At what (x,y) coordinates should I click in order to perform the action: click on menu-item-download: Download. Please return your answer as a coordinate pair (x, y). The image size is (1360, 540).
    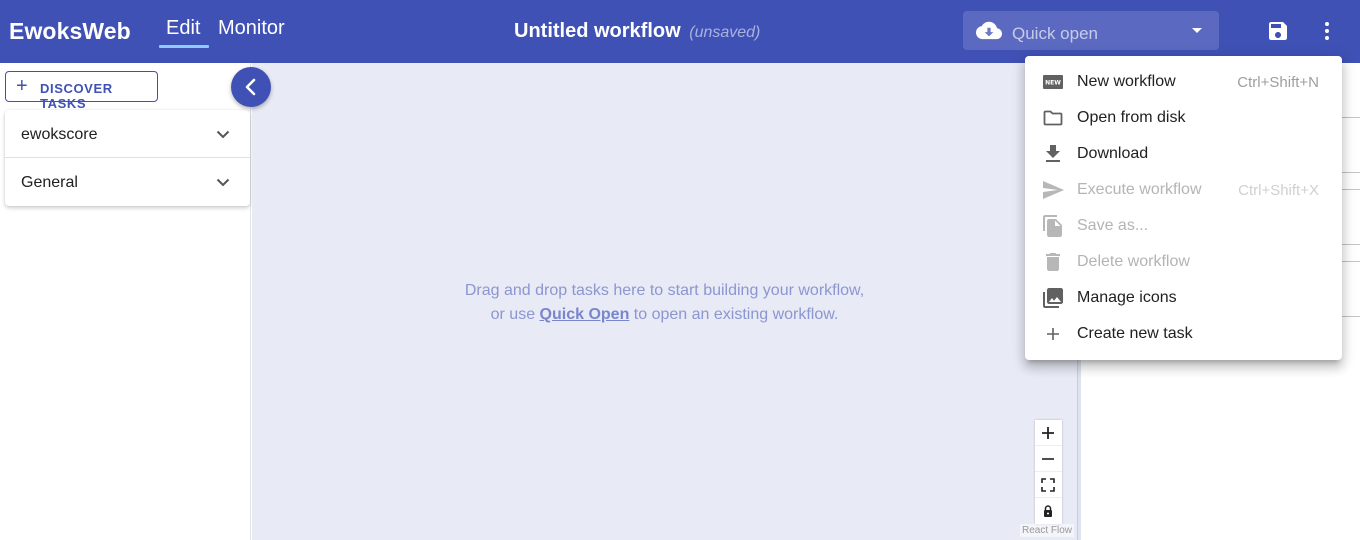
    Looking at the image, I should click on (1183, 154).